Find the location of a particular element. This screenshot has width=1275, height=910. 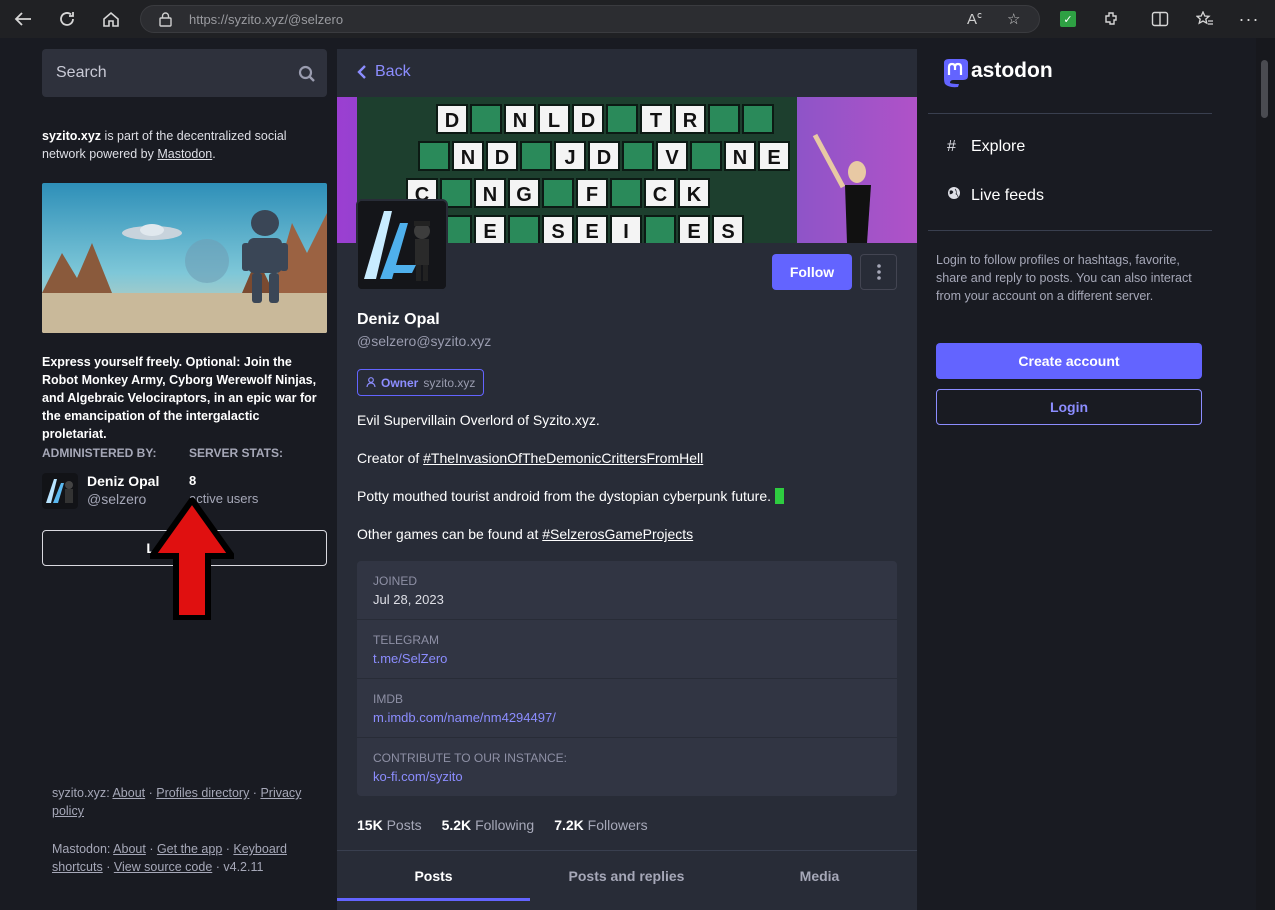

favorites-icon is located at coordinates (1205, 19).